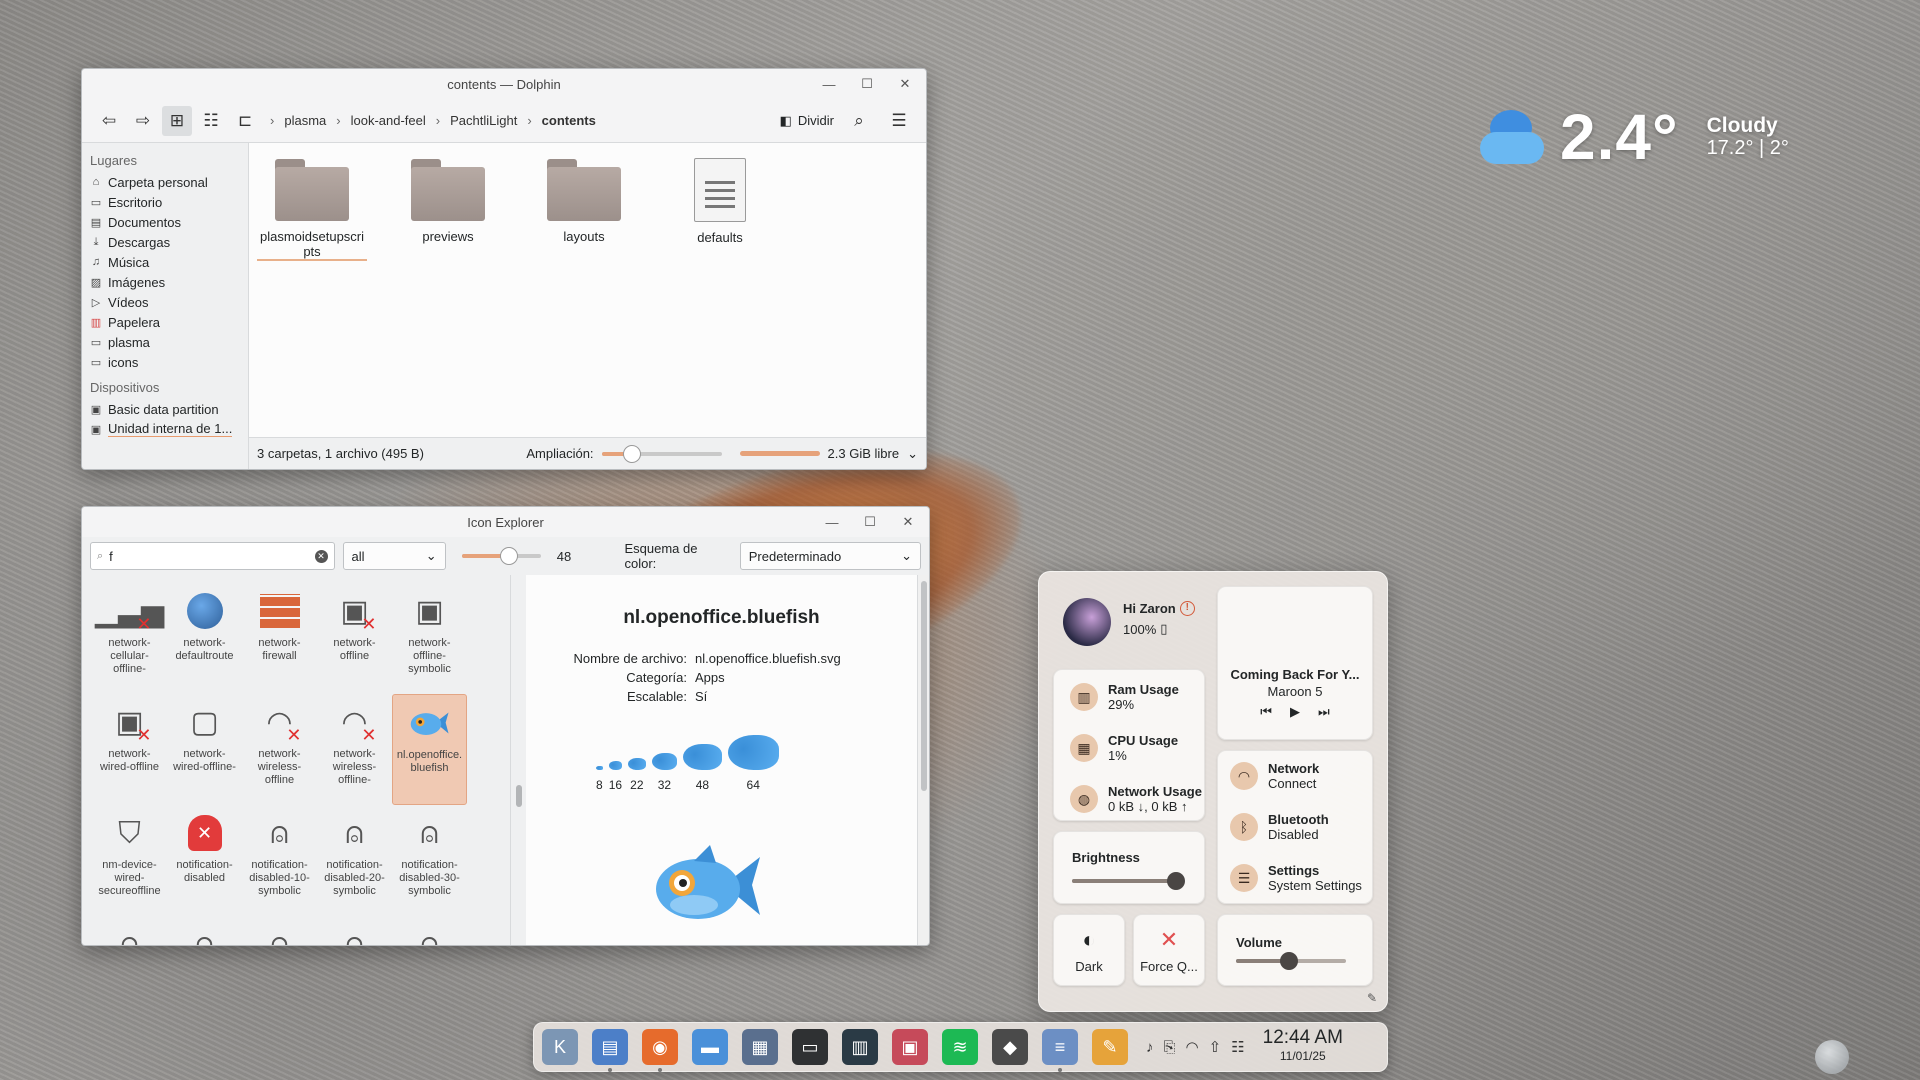  What do you see at coordinates (109, 121) in the screenshot?
I see `back-button: ⇦` at bounding box center [109, 121].